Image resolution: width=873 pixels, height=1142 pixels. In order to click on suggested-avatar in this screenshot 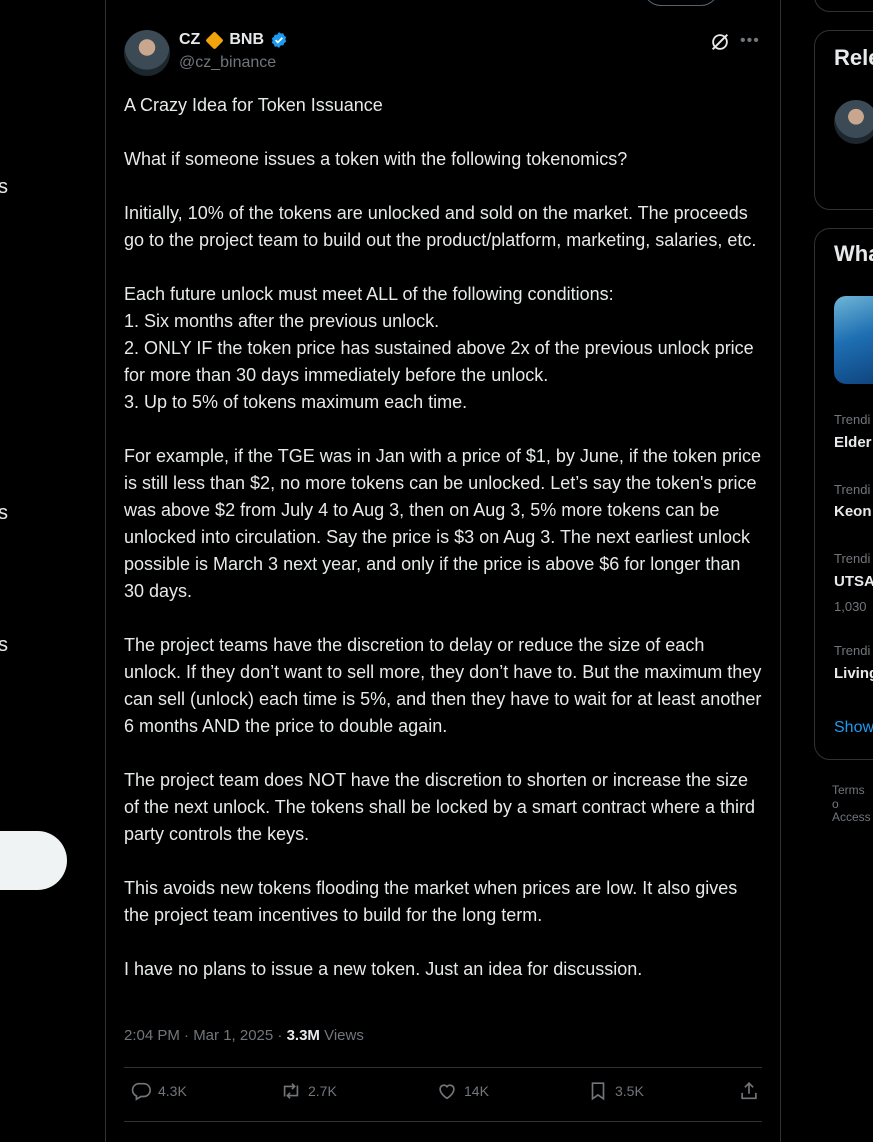, I will do `click(853, 122)`.